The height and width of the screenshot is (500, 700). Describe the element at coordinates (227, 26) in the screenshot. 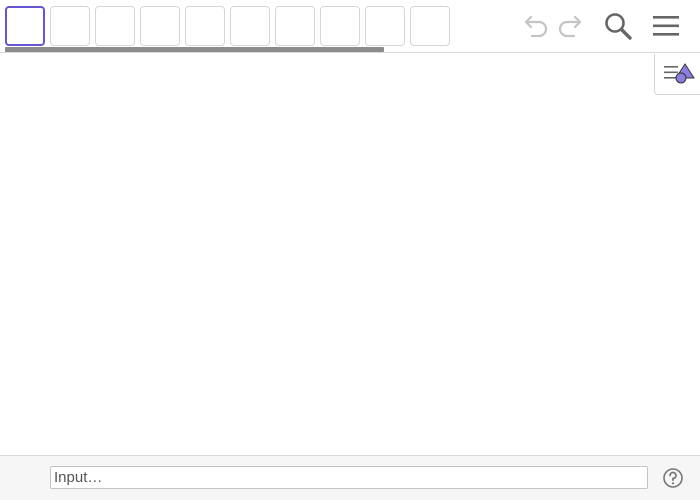

I see `tool-group` at that location.